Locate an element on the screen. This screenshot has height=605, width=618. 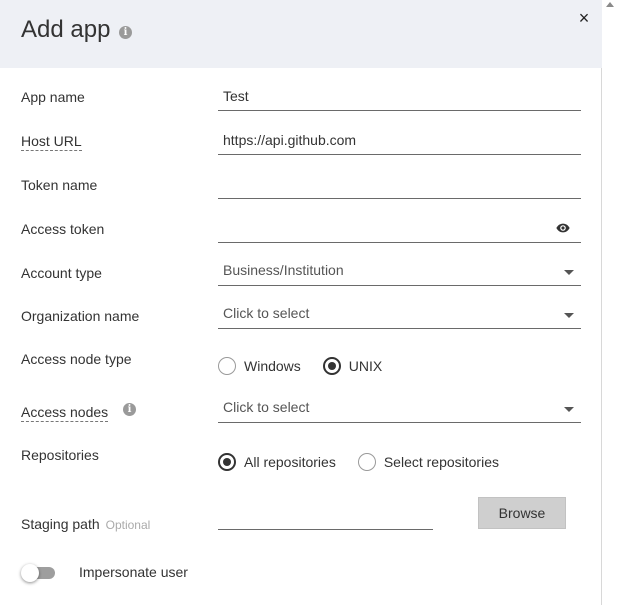
optional-hint: Optional is located at coordinates (128, 525).